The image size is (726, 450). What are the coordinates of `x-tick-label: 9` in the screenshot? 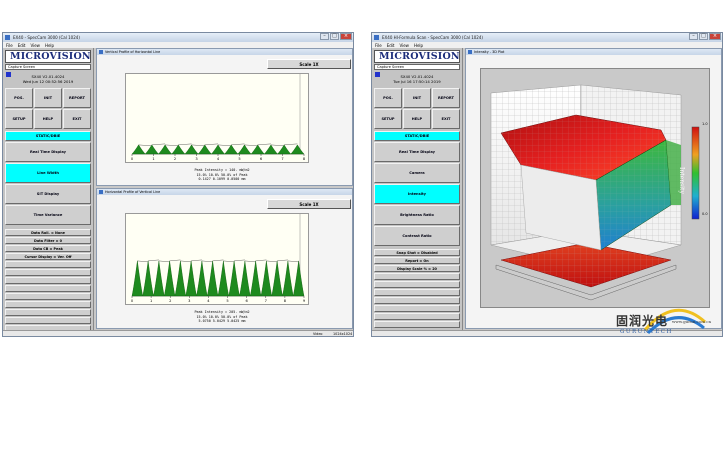 It's located at (304, 301).